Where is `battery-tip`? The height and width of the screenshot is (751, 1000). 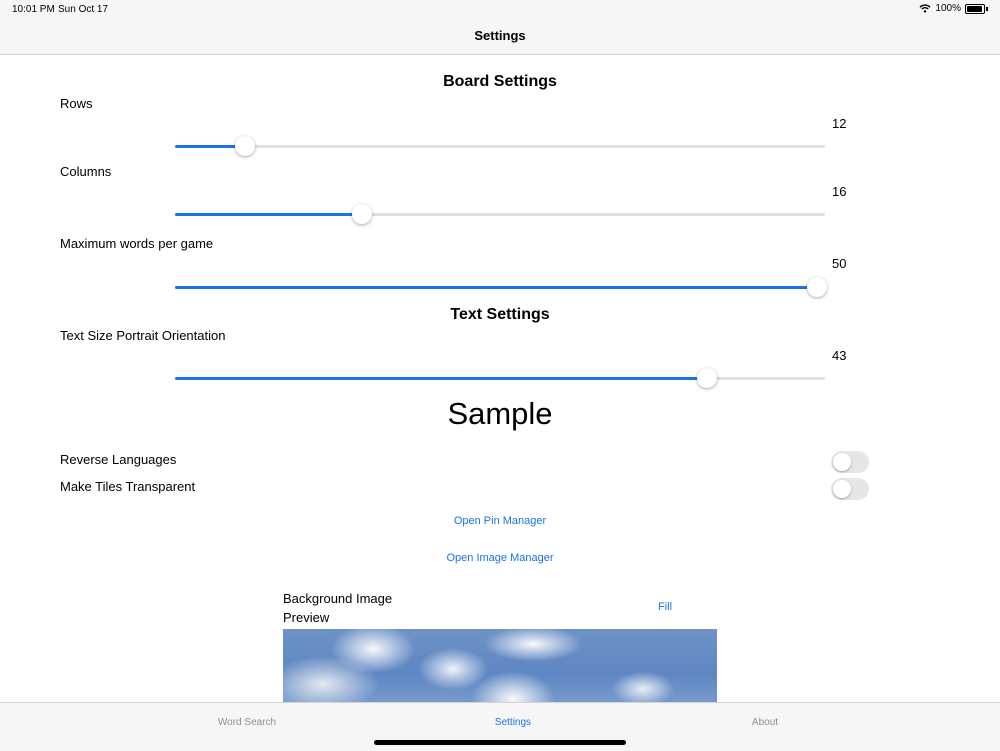 battery-tip is located at coordinates (987, 8).